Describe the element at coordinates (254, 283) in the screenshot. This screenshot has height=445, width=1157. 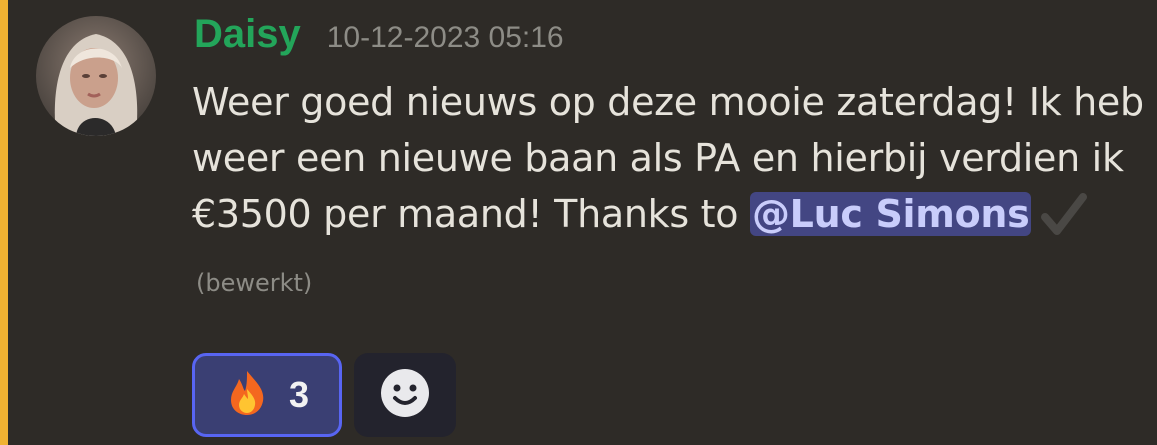
I see `edited-label: (bewerkt)` at that location.